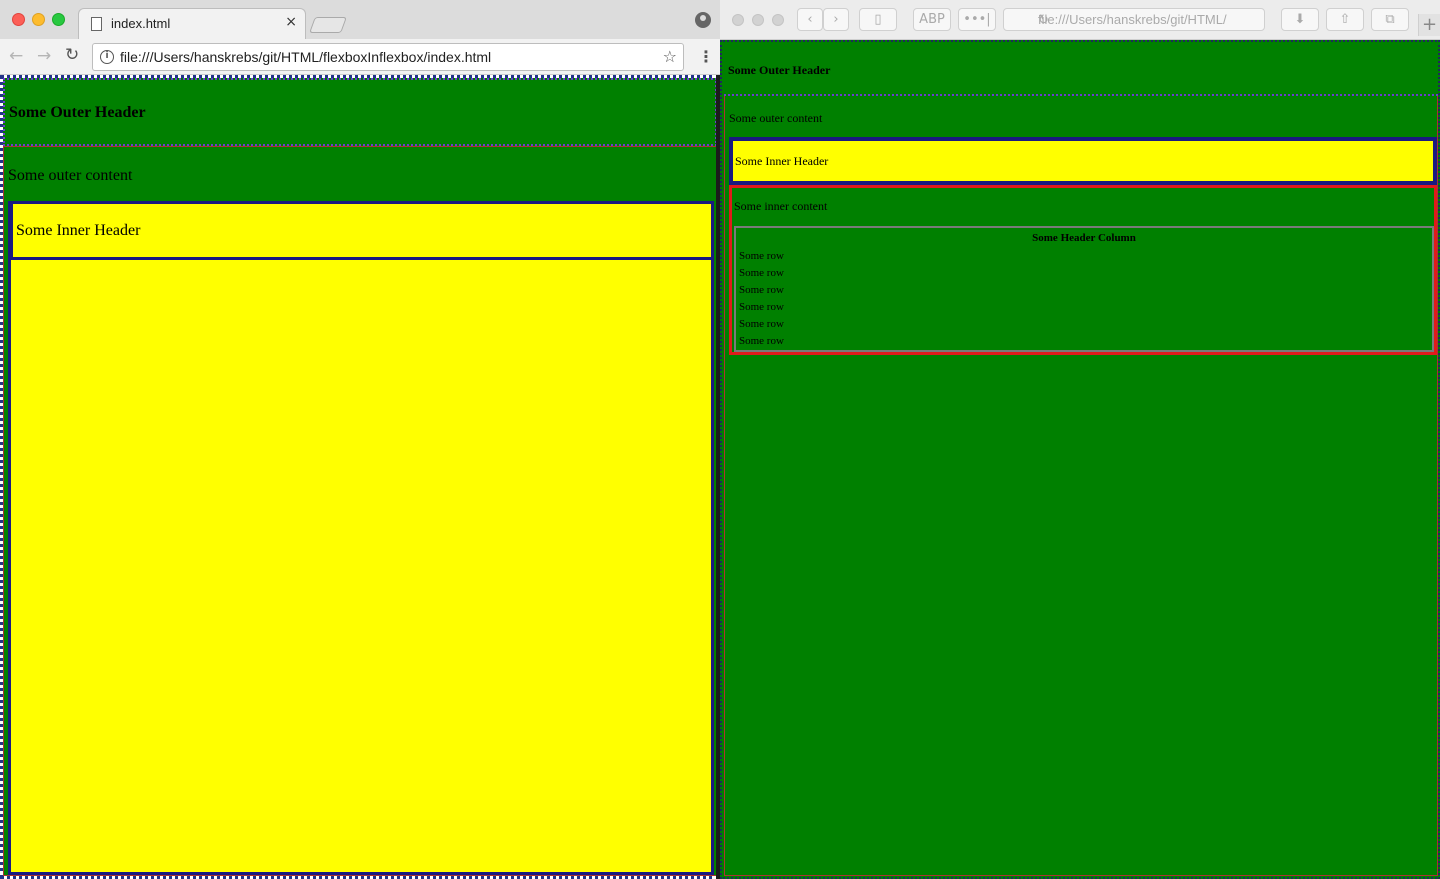 Image resolution: width=1440 pixels, height=879 pixels. I want to click on chrome-tab-strip: index.html ×, so click(360, 19).